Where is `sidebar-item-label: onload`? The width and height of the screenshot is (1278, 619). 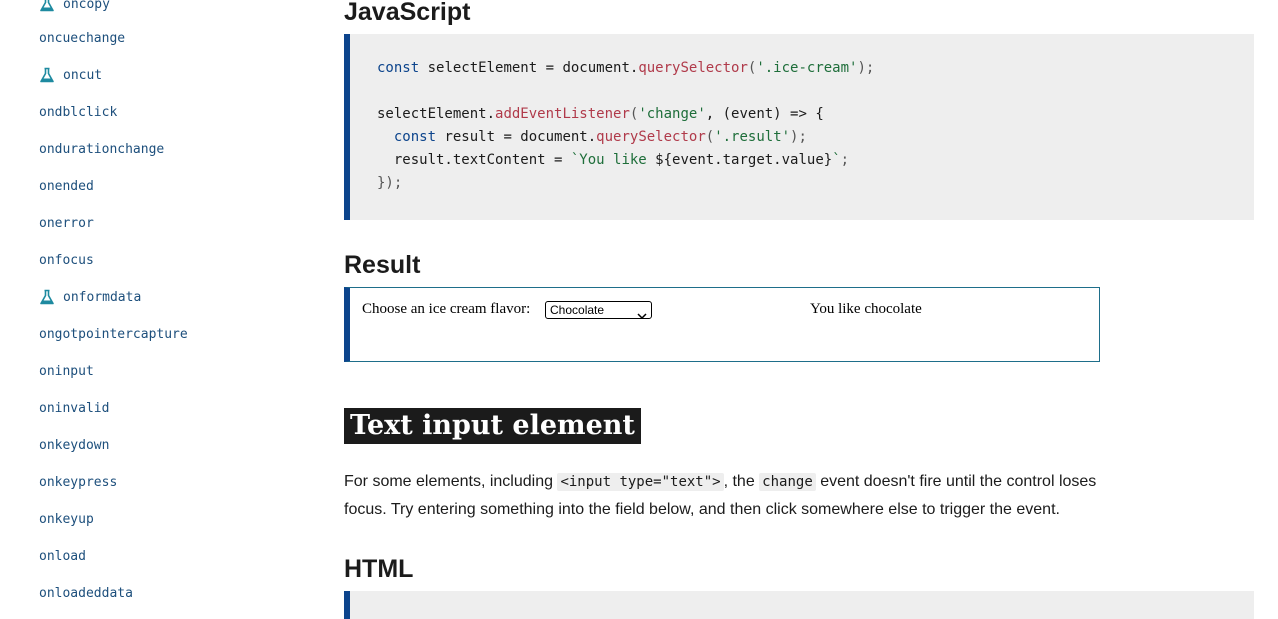
sidebar-item-label: onload is located at coordinates (62, 556).